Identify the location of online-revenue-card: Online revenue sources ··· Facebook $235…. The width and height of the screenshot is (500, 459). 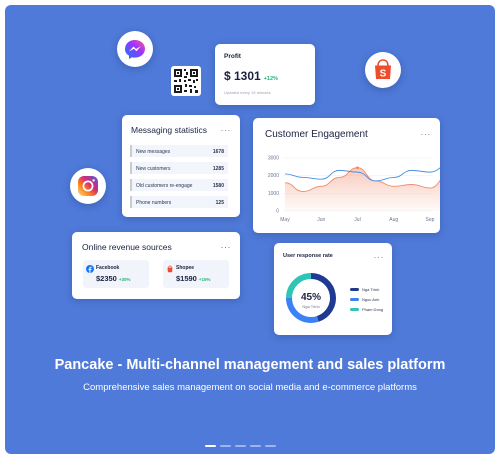
(156, 265).